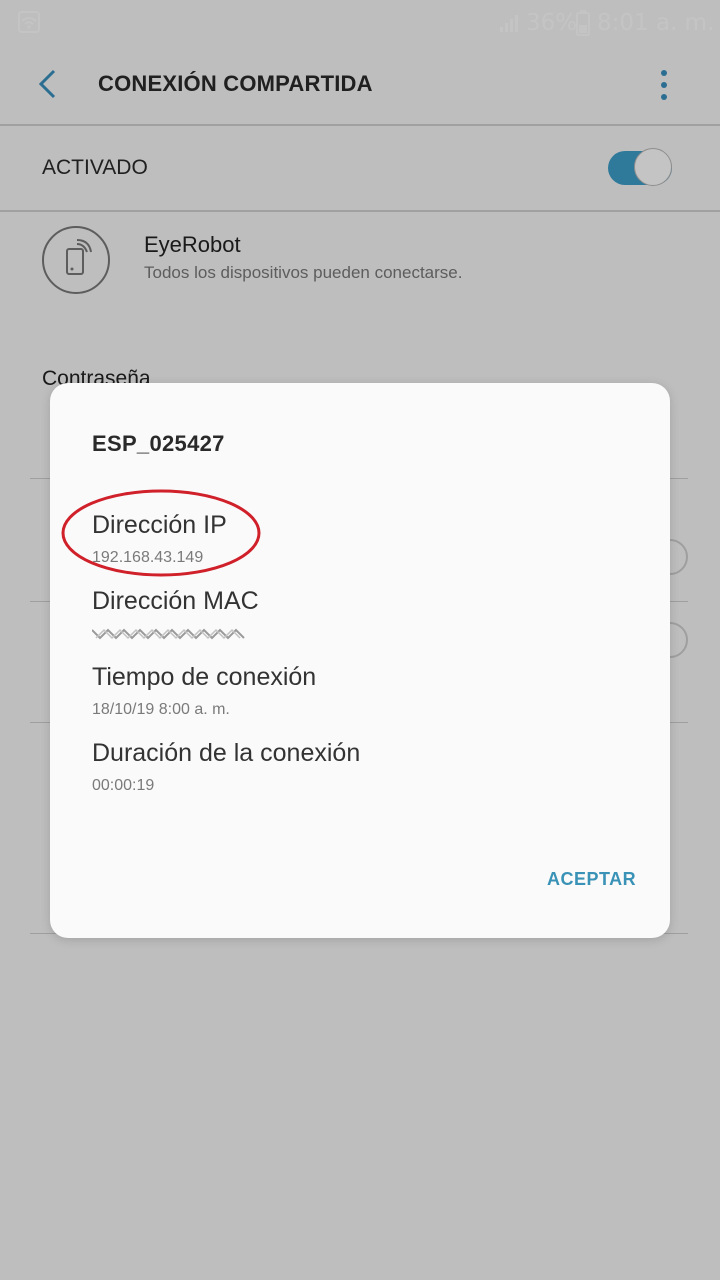 Image resolution: width=720 pixels, height=1280 pixels. I want to click on accept-button: ACEPTAR, so click(591, 879).